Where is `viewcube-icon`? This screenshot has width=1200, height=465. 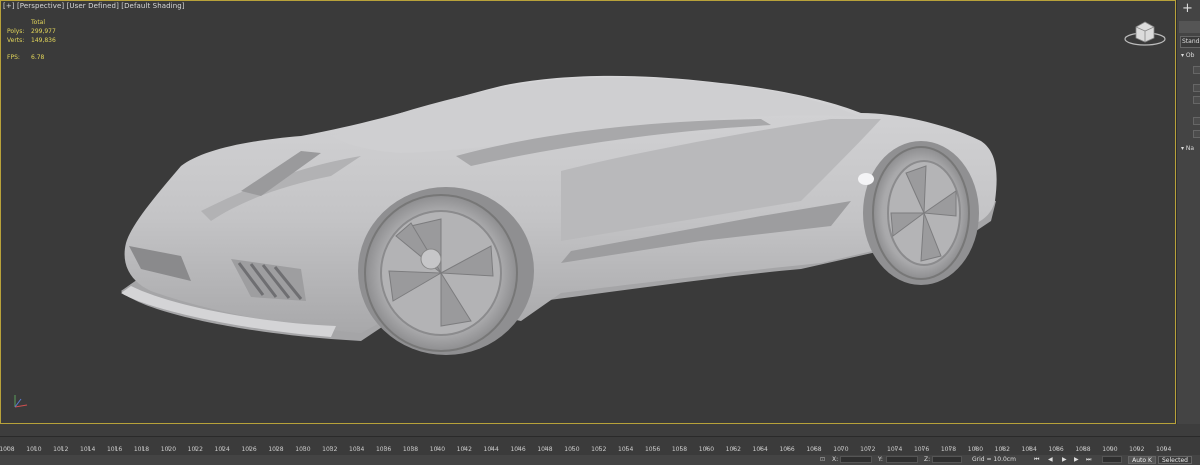 viewcube-icon is located at coordinates (1145, 32).